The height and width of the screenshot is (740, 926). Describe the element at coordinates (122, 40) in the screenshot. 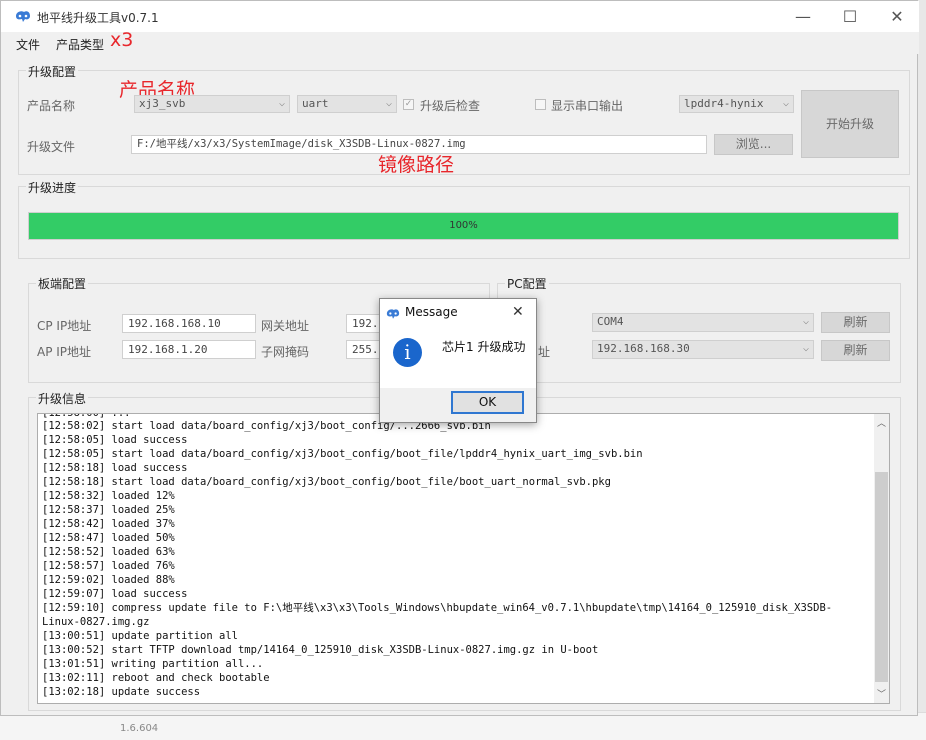

I see `annotation-product-type: x3` at that location.